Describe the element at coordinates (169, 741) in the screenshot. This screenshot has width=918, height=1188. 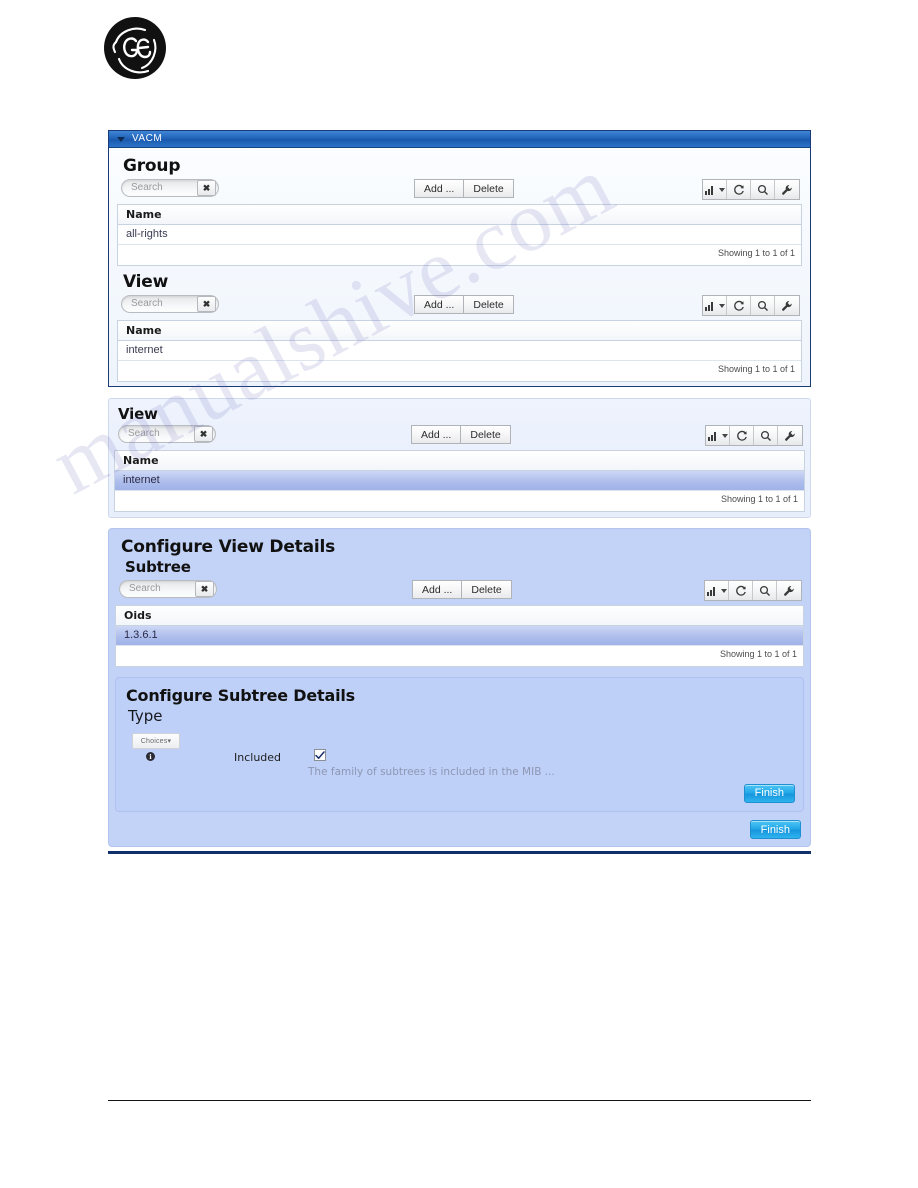
I see `caret-down-icon: ▾` at that location.